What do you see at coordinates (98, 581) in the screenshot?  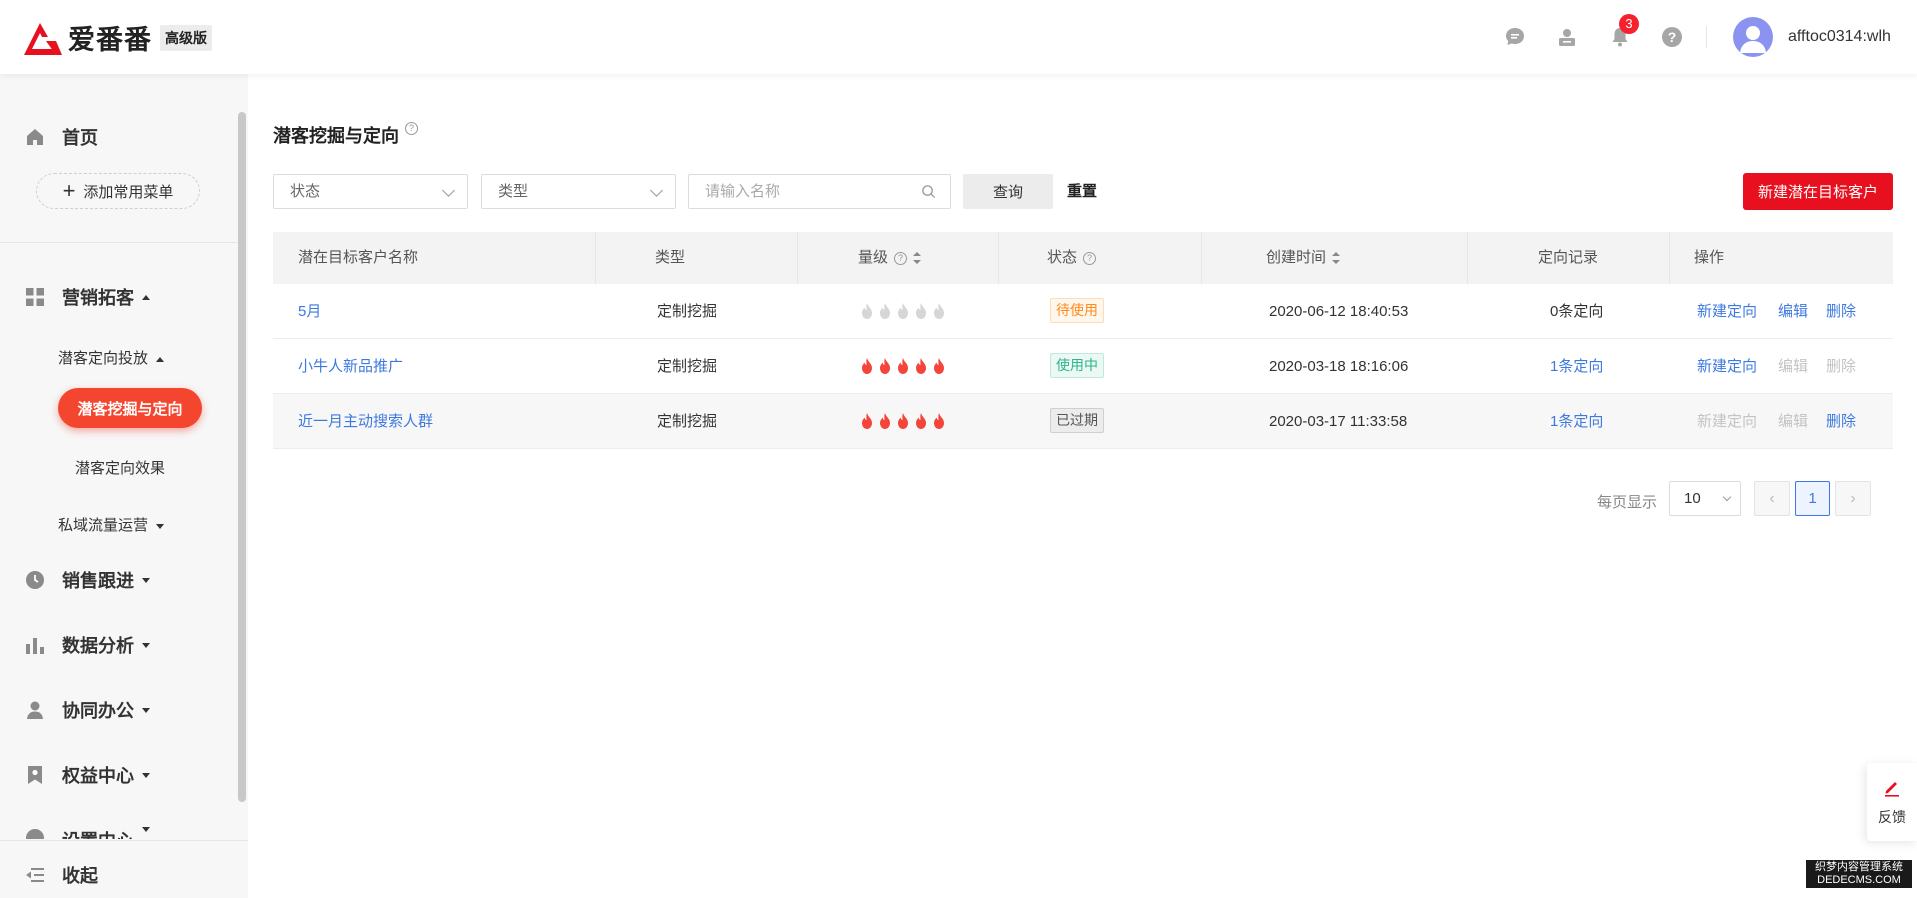 I see `sidebar-item-label: 销售跟进` at bounding box center [98, 581].